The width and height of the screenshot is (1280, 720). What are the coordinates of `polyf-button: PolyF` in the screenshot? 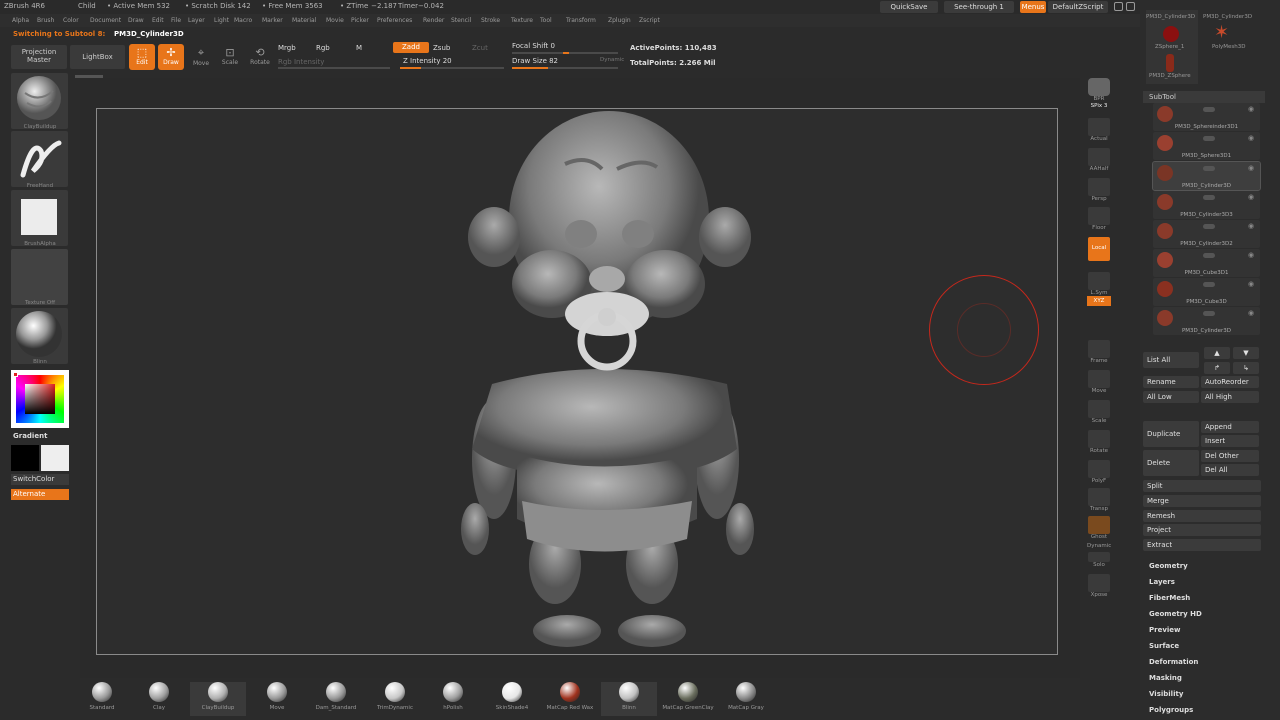 It's located at (1099, 472).